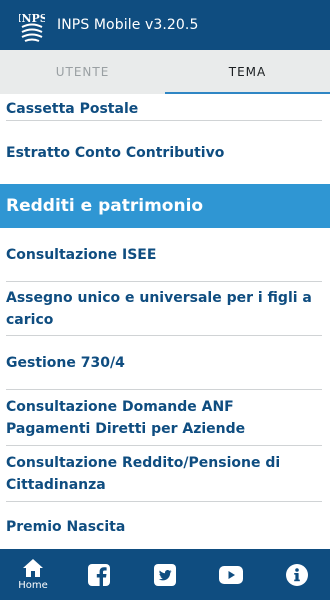  What do you see at coordinates (33, 585) in the screenshot?
I see `nav-home-label: Home` at bounding box center [33, 585].